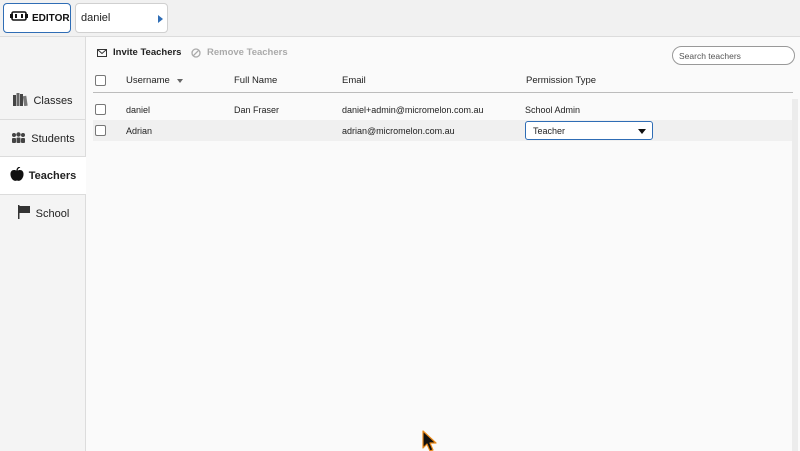  What do you see at coordinates (53, 100) in the screenshot?
I see `sidebar-item-label: Classes` at bounding box center [53, 100].